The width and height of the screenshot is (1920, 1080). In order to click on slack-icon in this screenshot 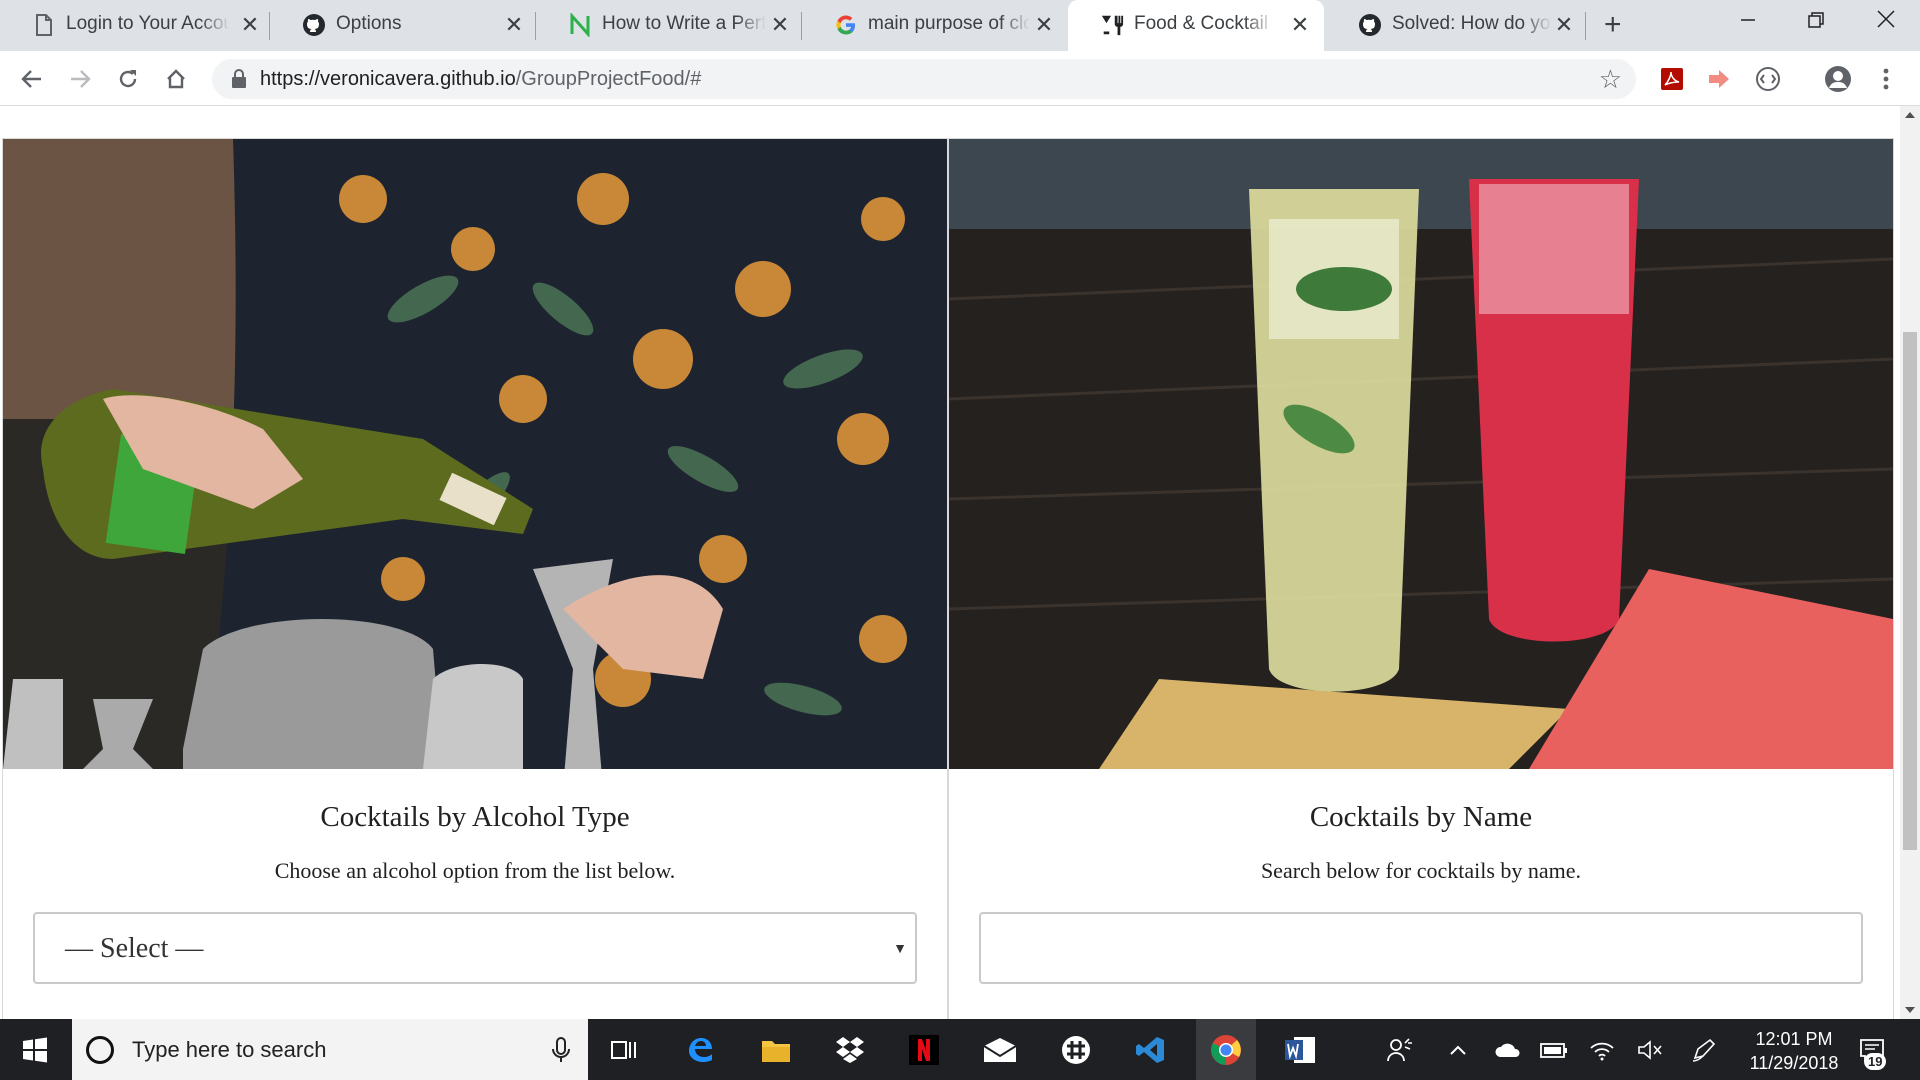, I will do `click(1076, 1049)`.